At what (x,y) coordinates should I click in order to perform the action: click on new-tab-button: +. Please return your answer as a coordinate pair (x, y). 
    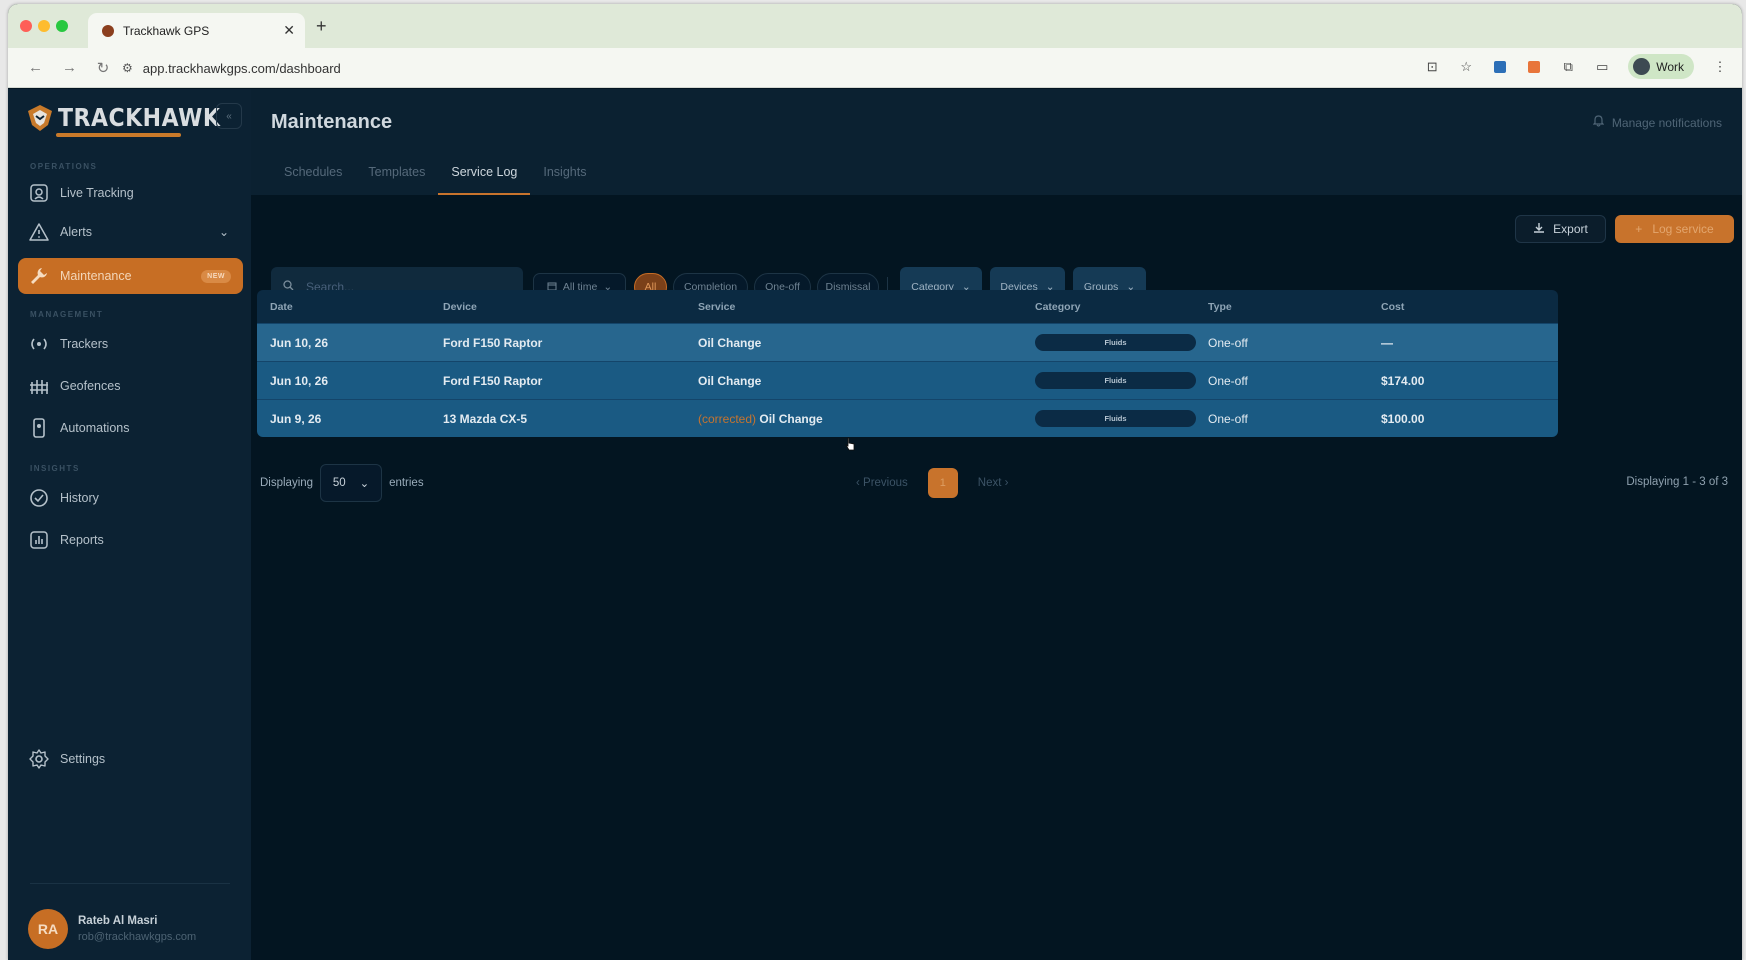
    Looking at the image, I should click on (321, 26).